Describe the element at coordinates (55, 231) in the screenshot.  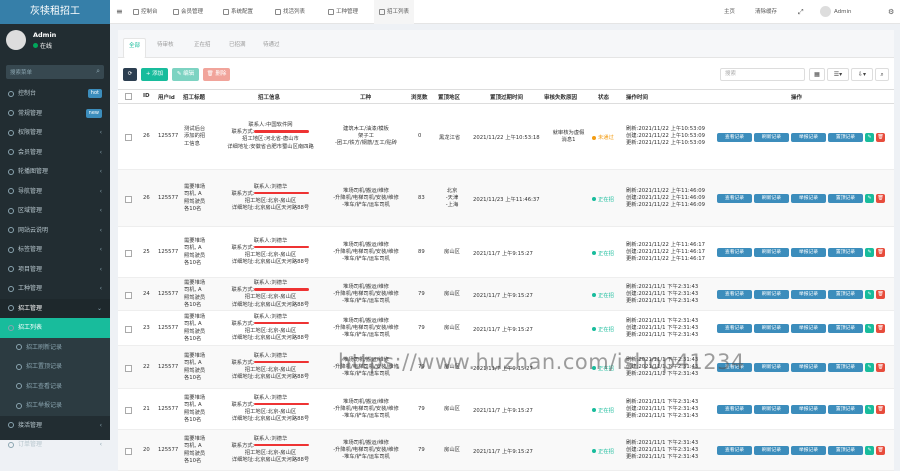
I see `sidebar-item: 网站云说明 ‹` at that location.